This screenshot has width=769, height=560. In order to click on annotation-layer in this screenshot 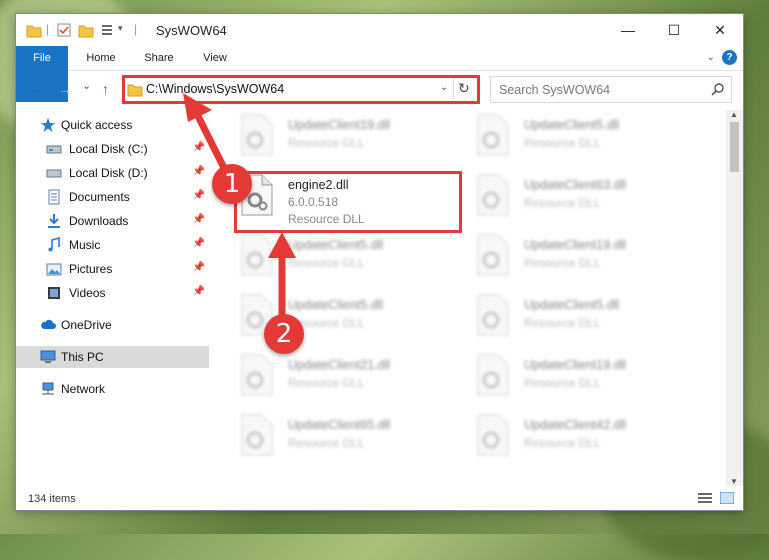, I will do `click(239, 211)`.